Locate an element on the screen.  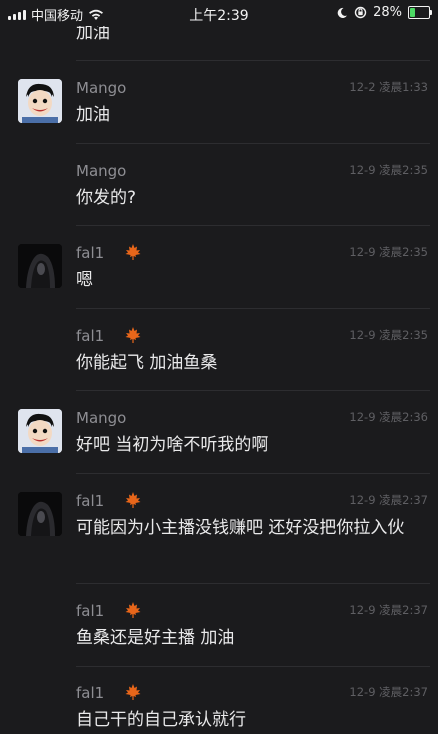
message-text: 可能因为小主播没钱赚吧 还好没把你拉入伙 is located at coordinates (240, 528).